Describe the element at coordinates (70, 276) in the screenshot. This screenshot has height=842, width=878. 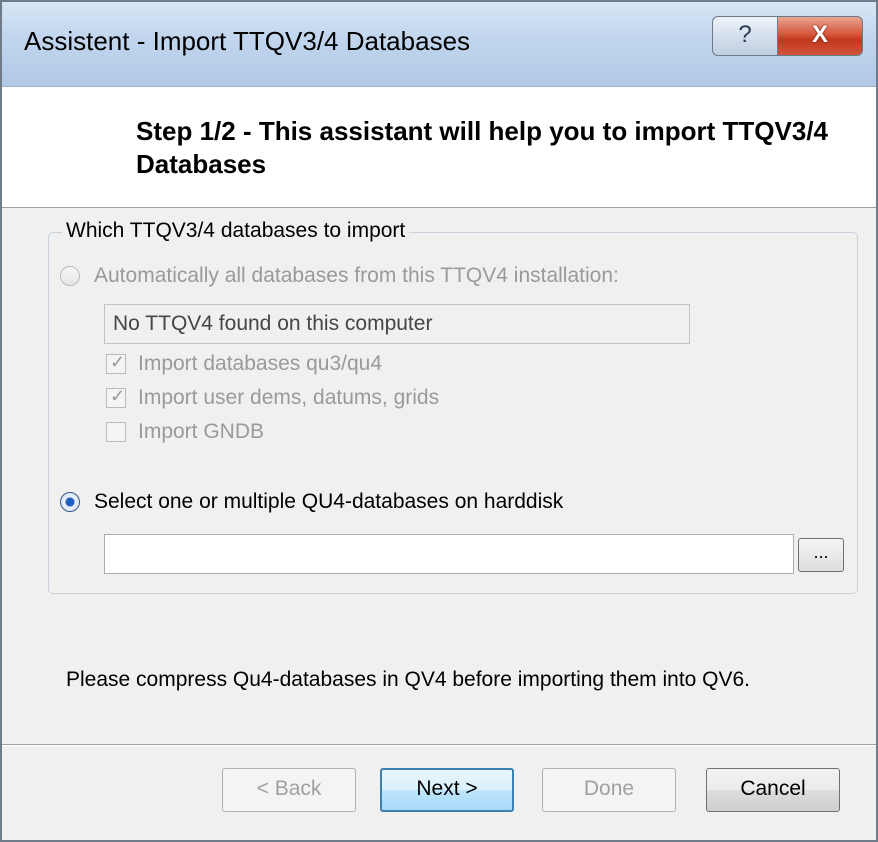
I see `auto-import-radio` at that location.